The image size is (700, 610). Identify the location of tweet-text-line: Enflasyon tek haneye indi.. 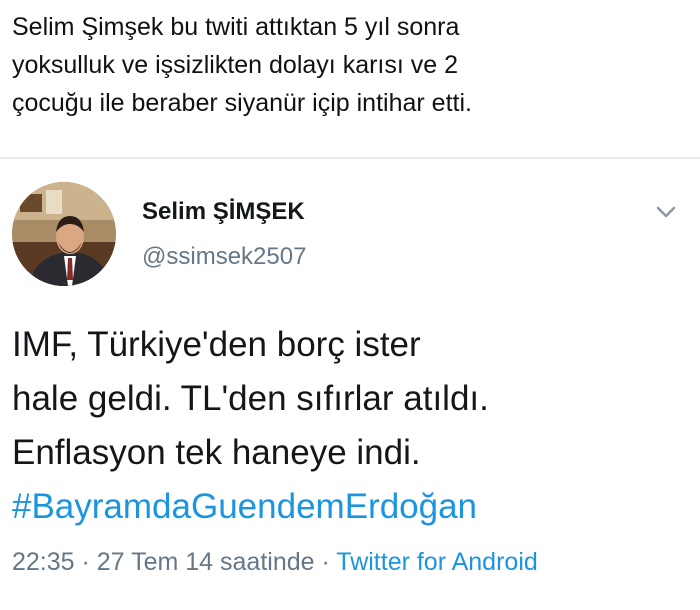
(216, 452).